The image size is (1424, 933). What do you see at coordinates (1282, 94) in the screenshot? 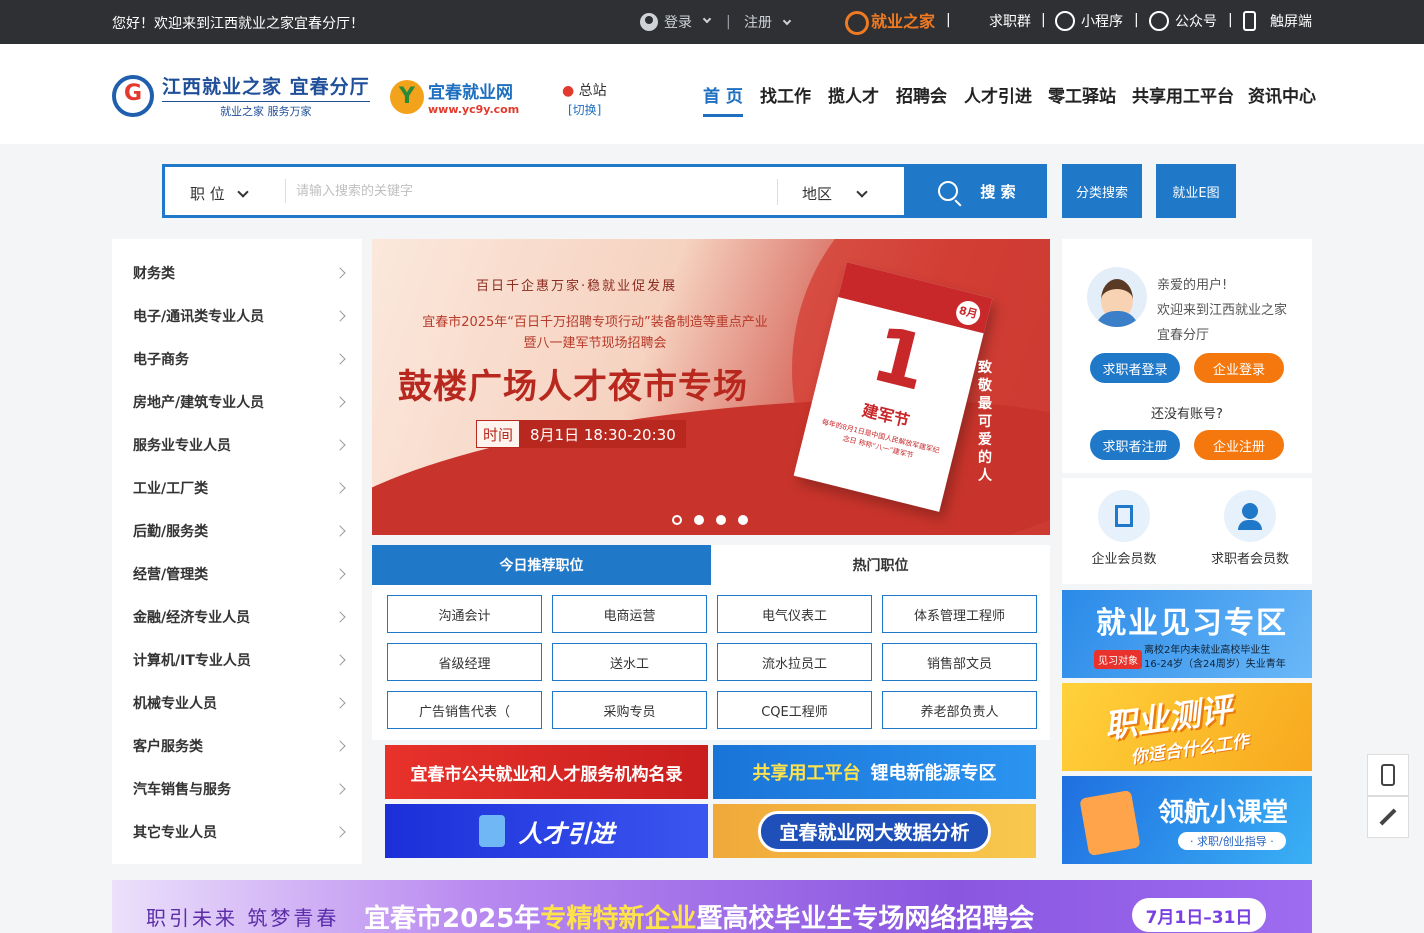
I see `nav-news: 资讯中心` at bounding box center [1282, 94].